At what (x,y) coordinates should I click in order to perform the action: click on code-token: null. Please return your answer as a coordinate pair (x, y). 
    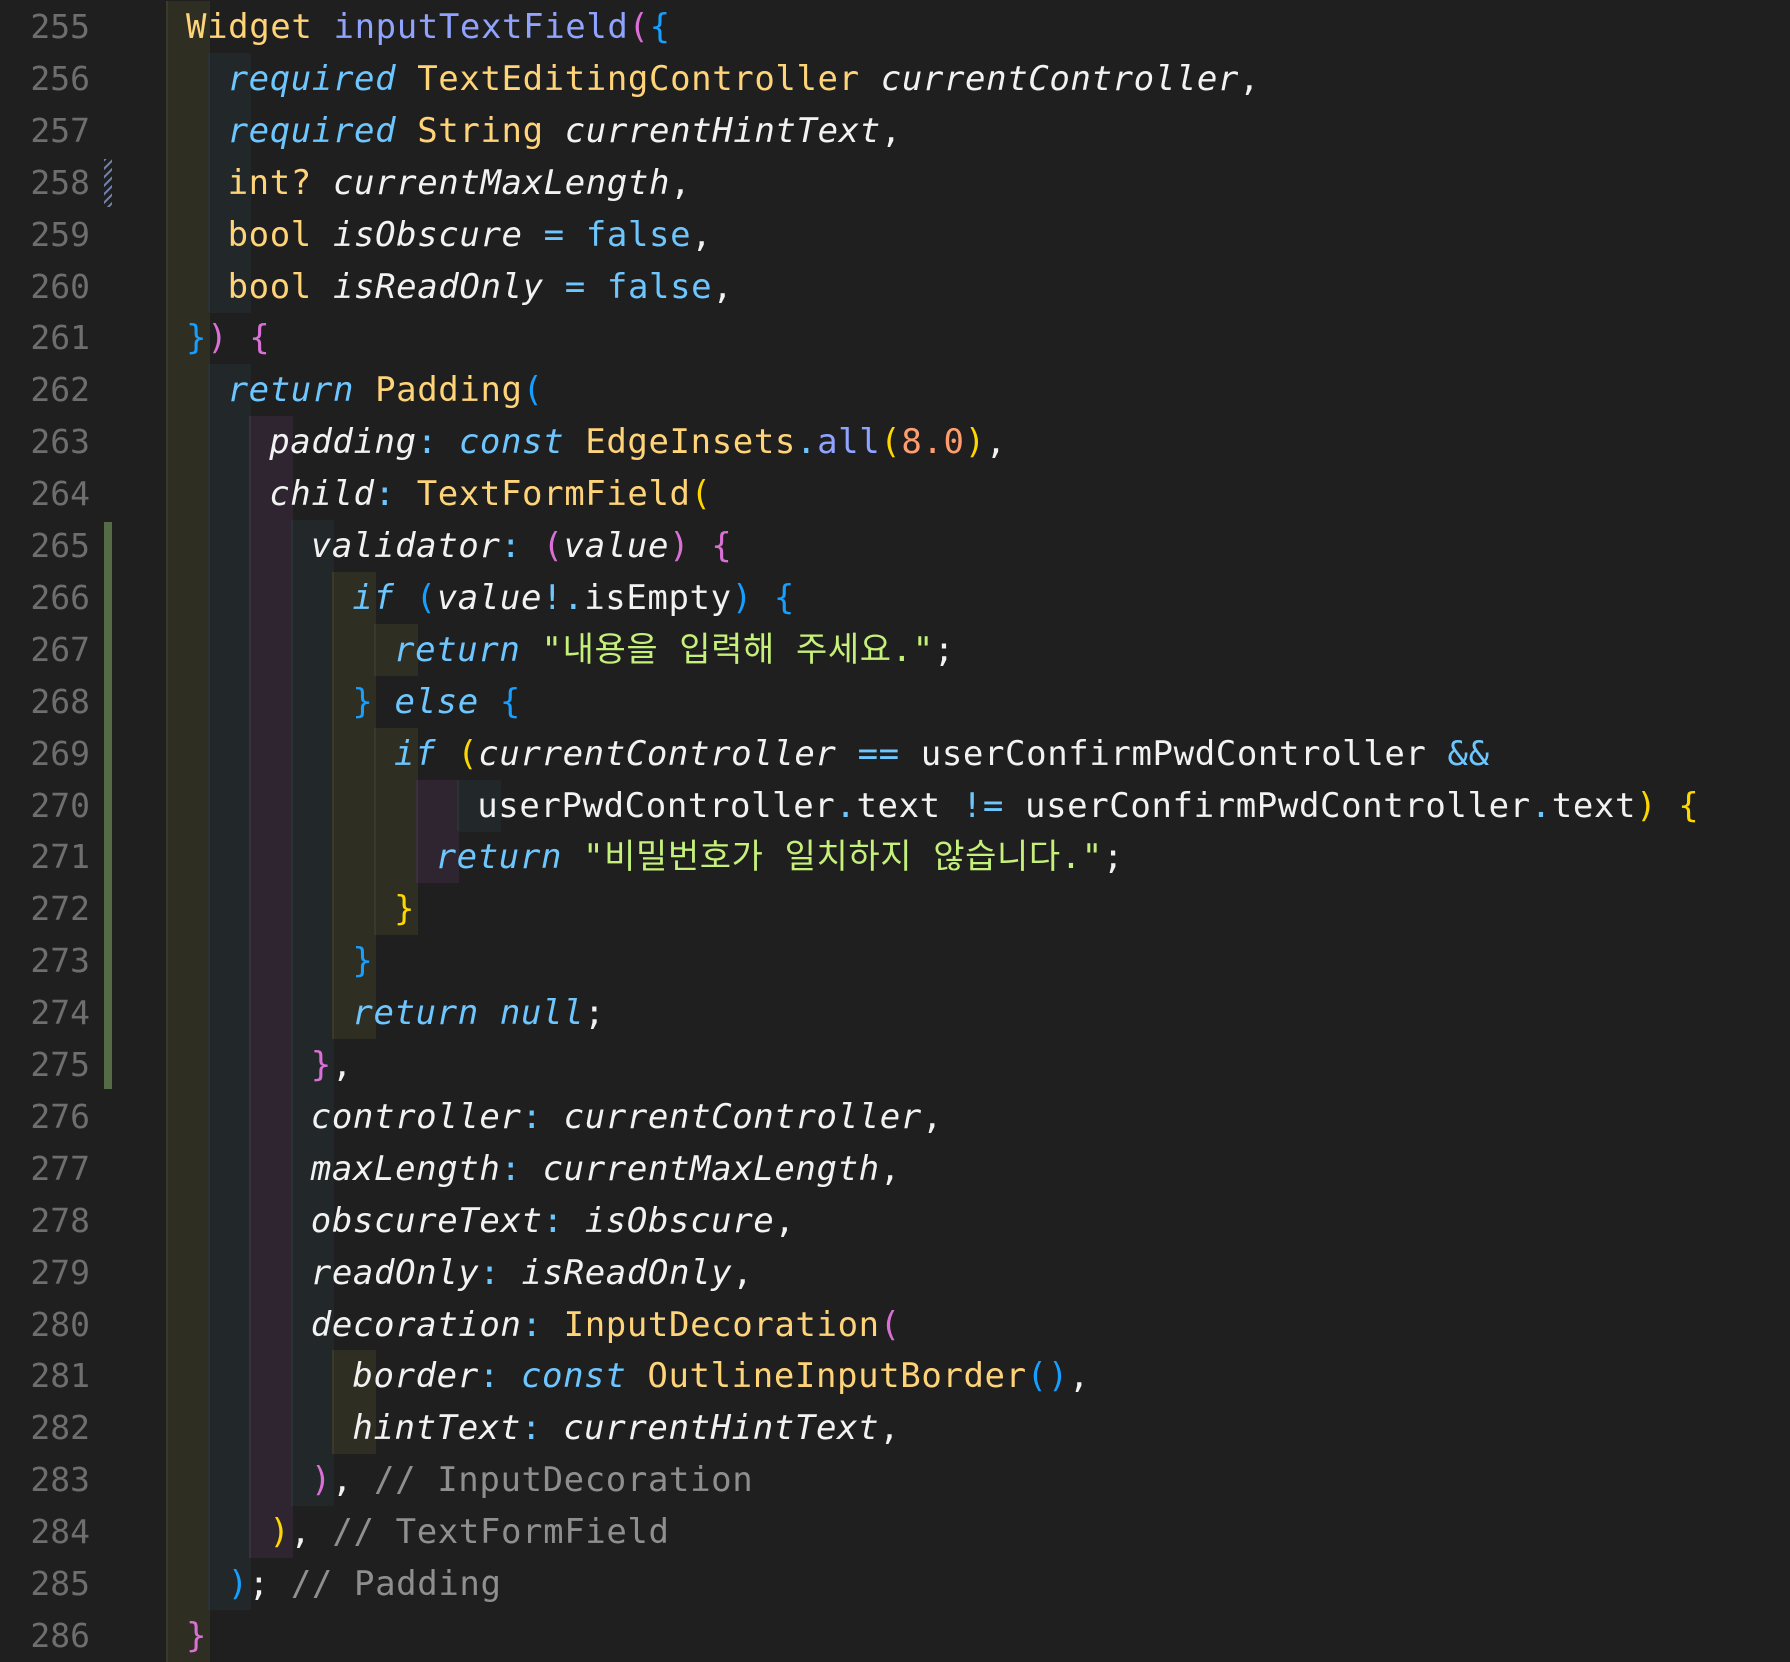
    Looking at the image, I should click on (542, 1013).